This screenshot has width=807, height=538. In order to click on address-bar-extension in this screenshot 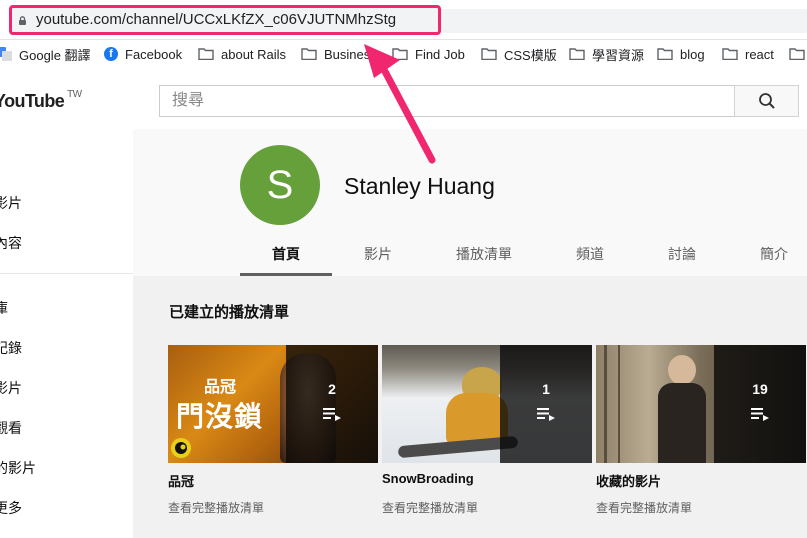, I will do `click(624, 21)`.